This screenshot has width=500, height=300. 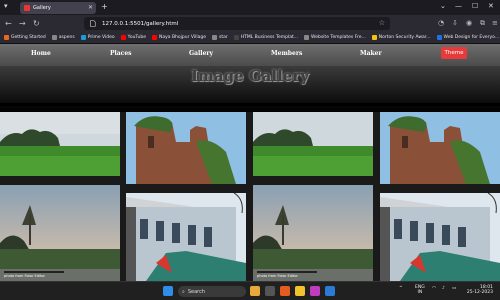 What do you see at coordinates (454, 53) in the screenshot?
I see `theme-button: Theme` at bounding box center [454, 53].